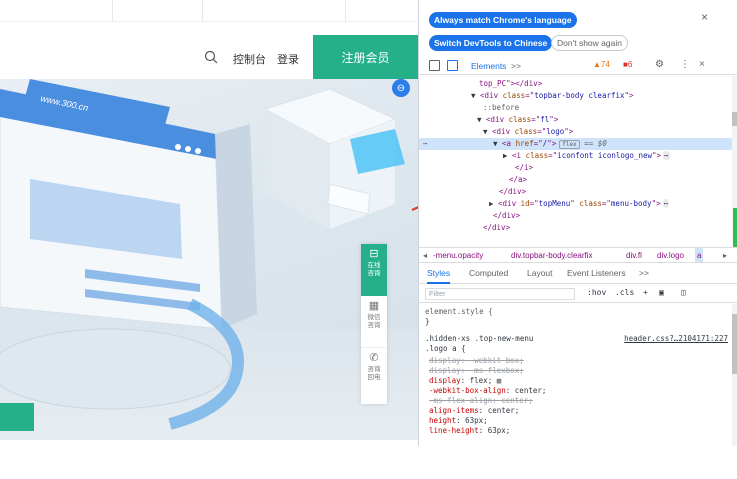 This screenshot has width=737, height=479. I want to click on close-icon: ×, so click(704, 17).